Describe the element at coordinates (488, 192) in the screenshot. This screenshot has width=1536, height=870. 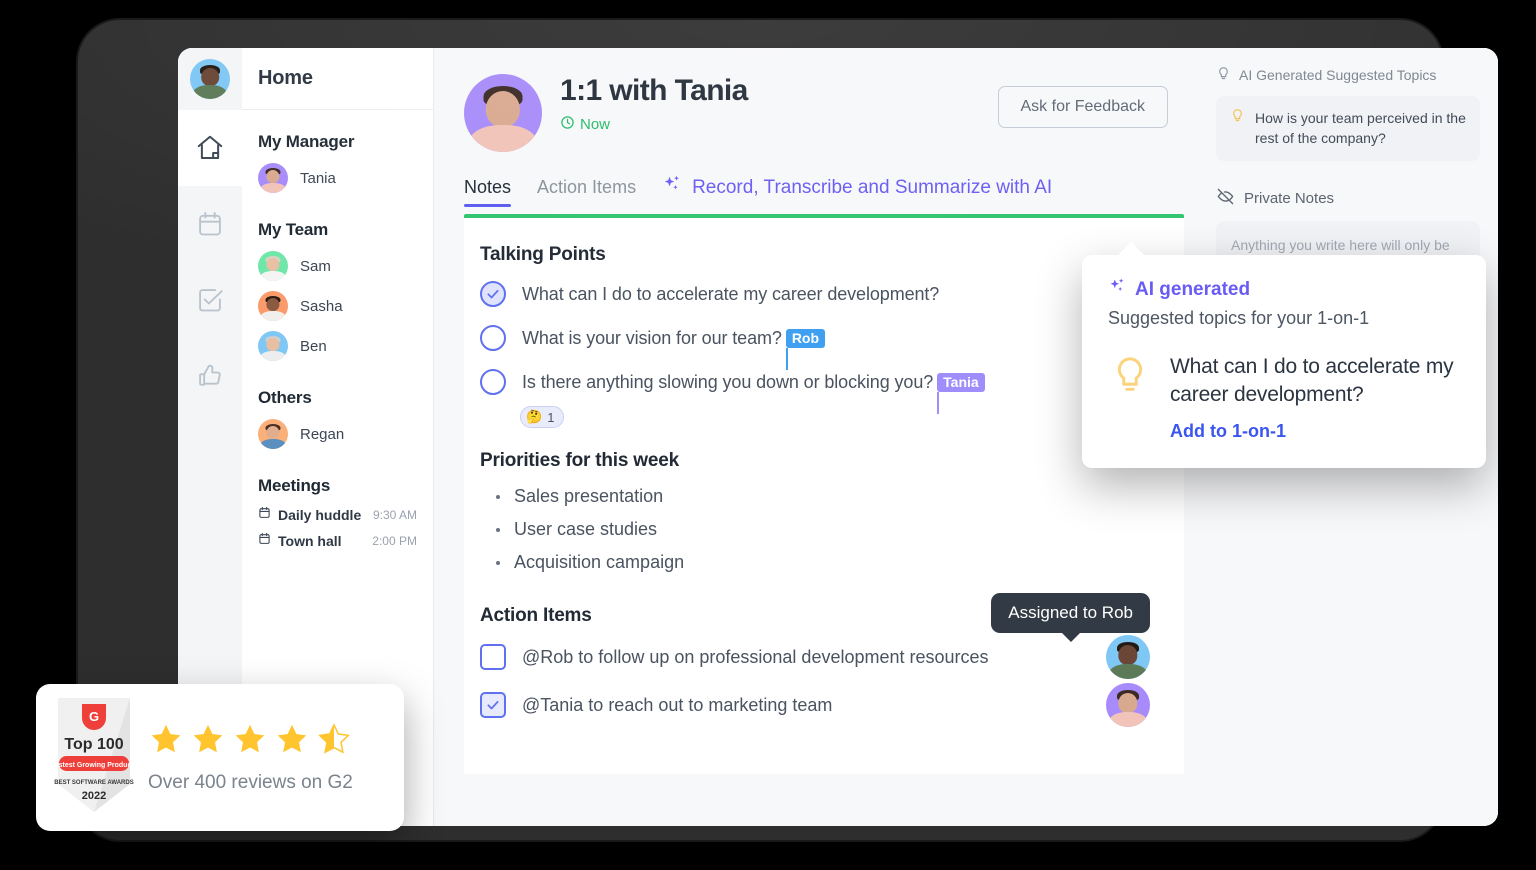
I see `tab-notes: Notes` at that location.